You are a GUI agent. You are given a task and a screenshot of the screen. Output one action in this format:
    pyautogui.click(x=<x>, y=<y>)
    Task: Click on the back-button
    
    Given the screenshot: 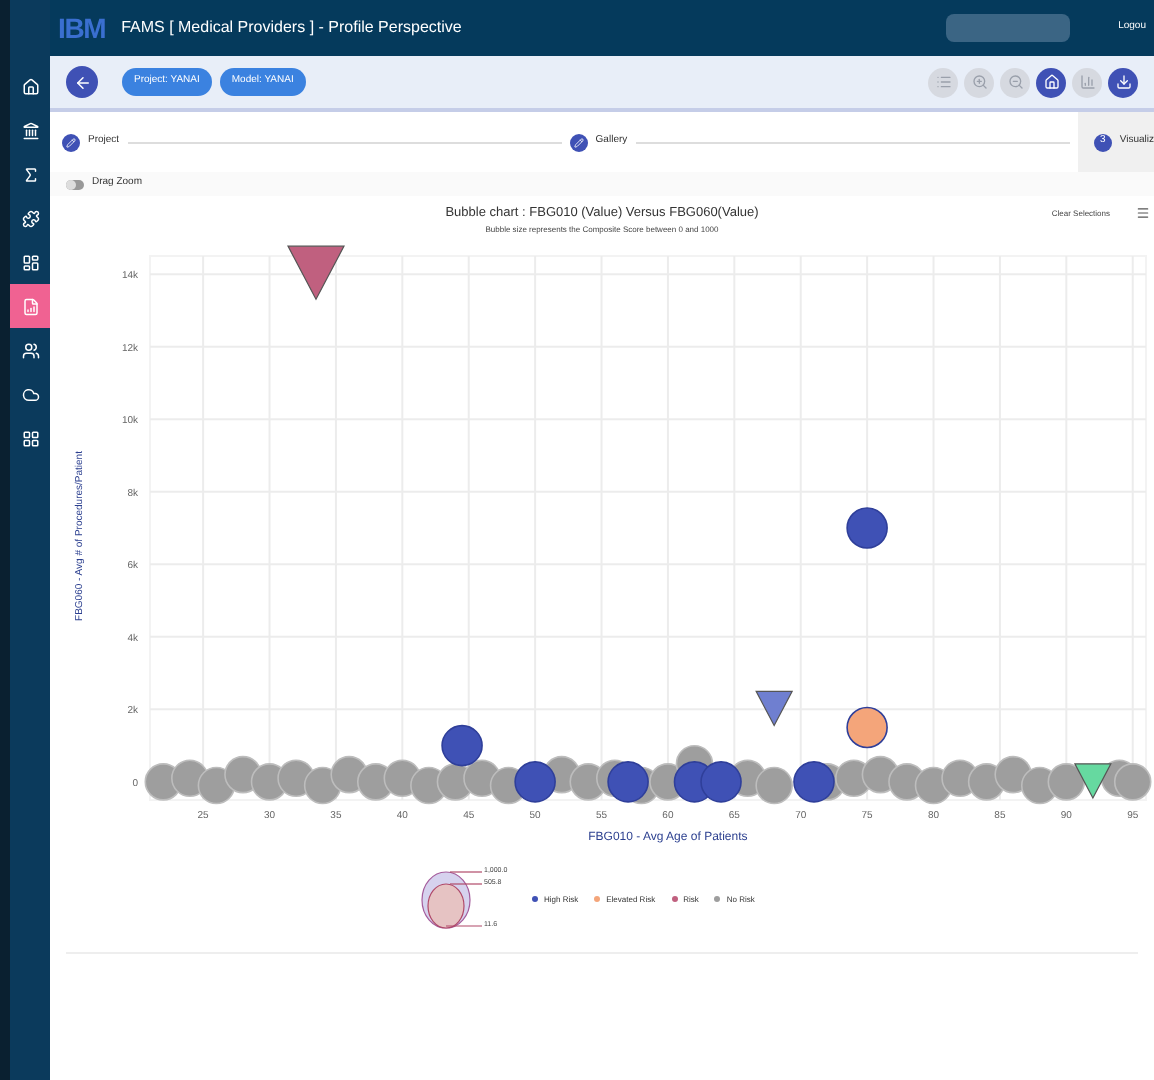 What is the action you would take?
    pyautogui.click(x=82, y=82)
    